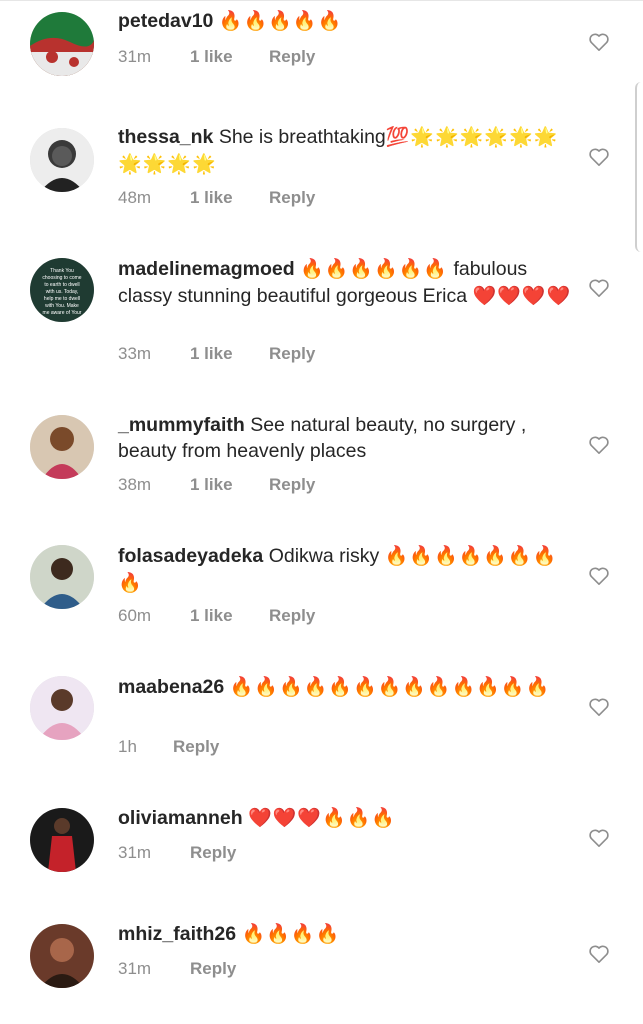 The width and height of the screenshot is (643, 1024). I want to click on comment-username: mhiz_faith26, so click(177, 934).